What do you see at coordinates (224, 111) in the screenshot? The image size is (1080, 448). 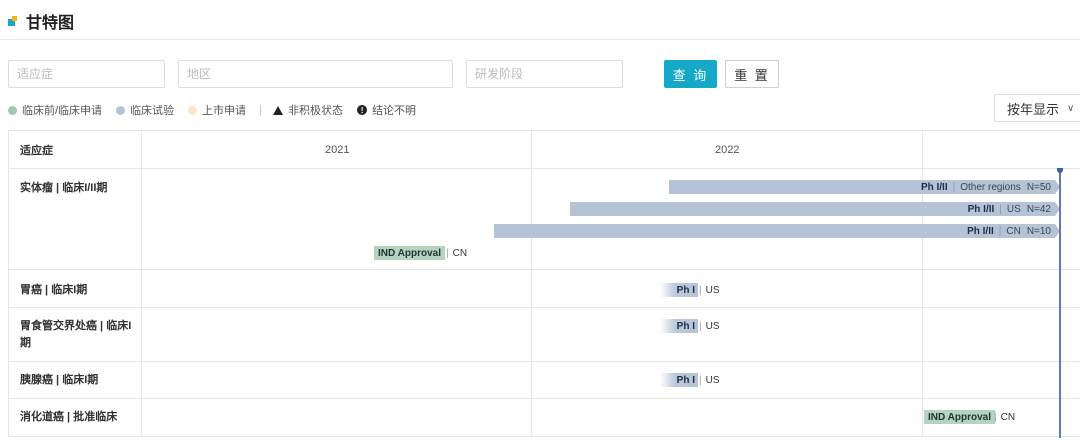 I see `legend-market-label: 上市申请` at bounding box center [224, 111].